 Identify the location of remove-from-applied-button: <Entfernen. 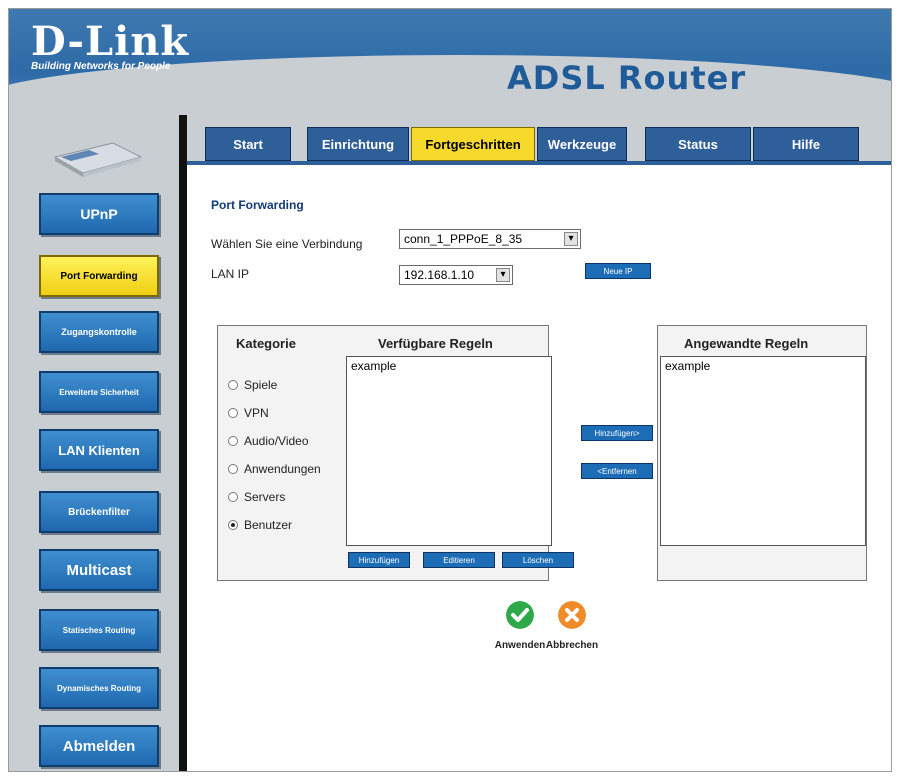
(617, 471).